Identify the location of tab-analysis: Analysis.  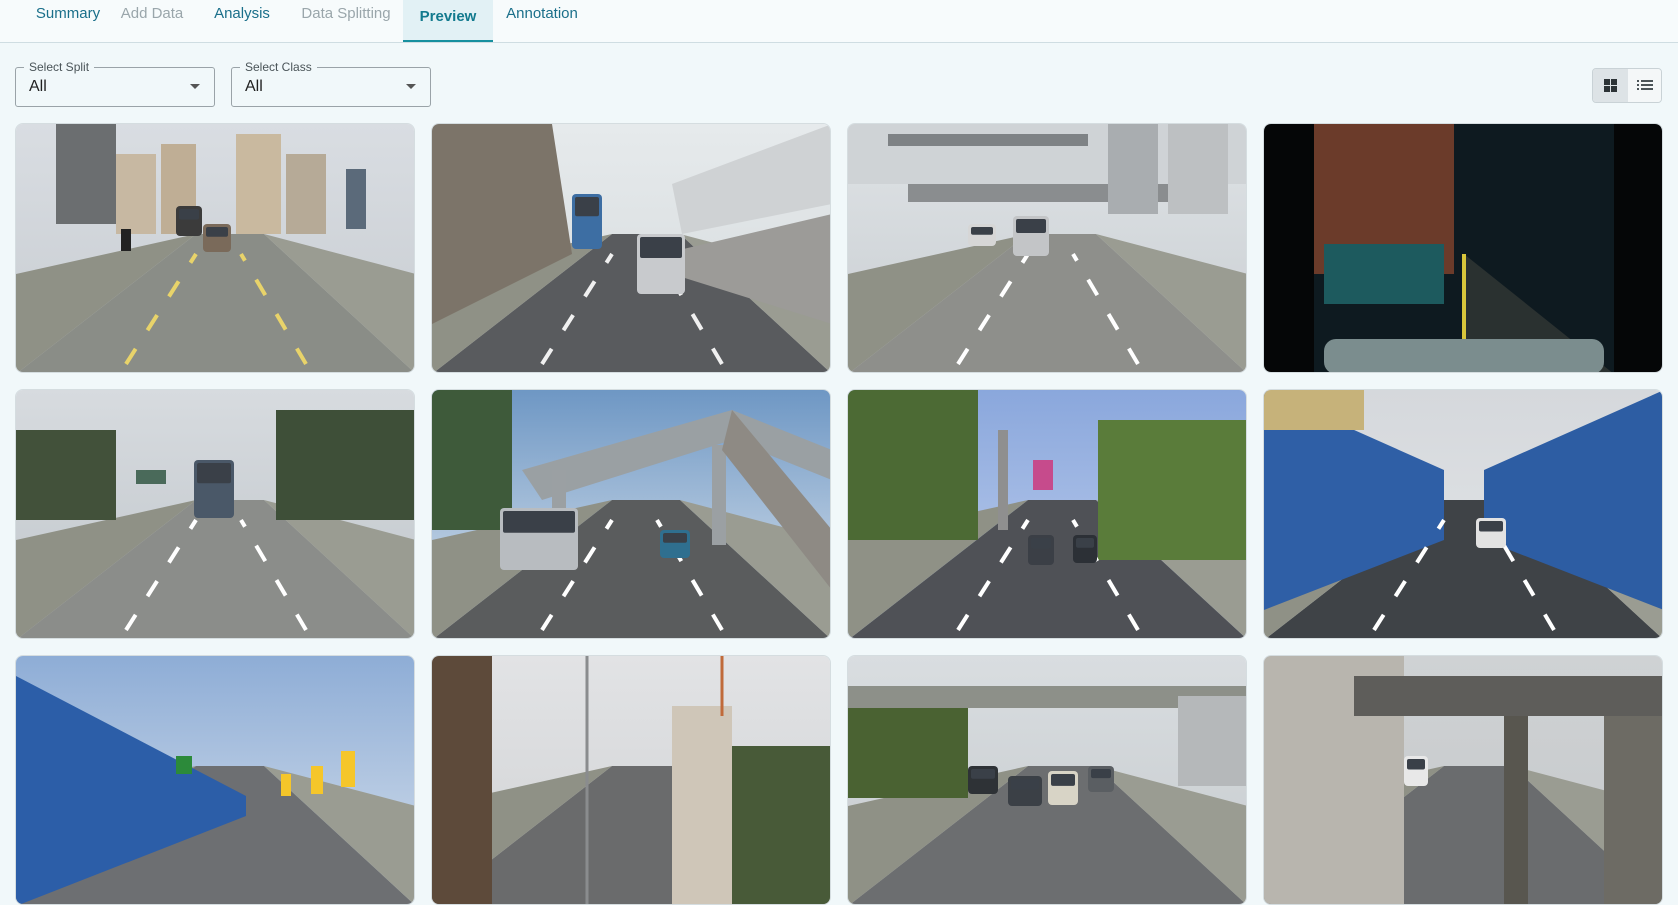
(242, 21).